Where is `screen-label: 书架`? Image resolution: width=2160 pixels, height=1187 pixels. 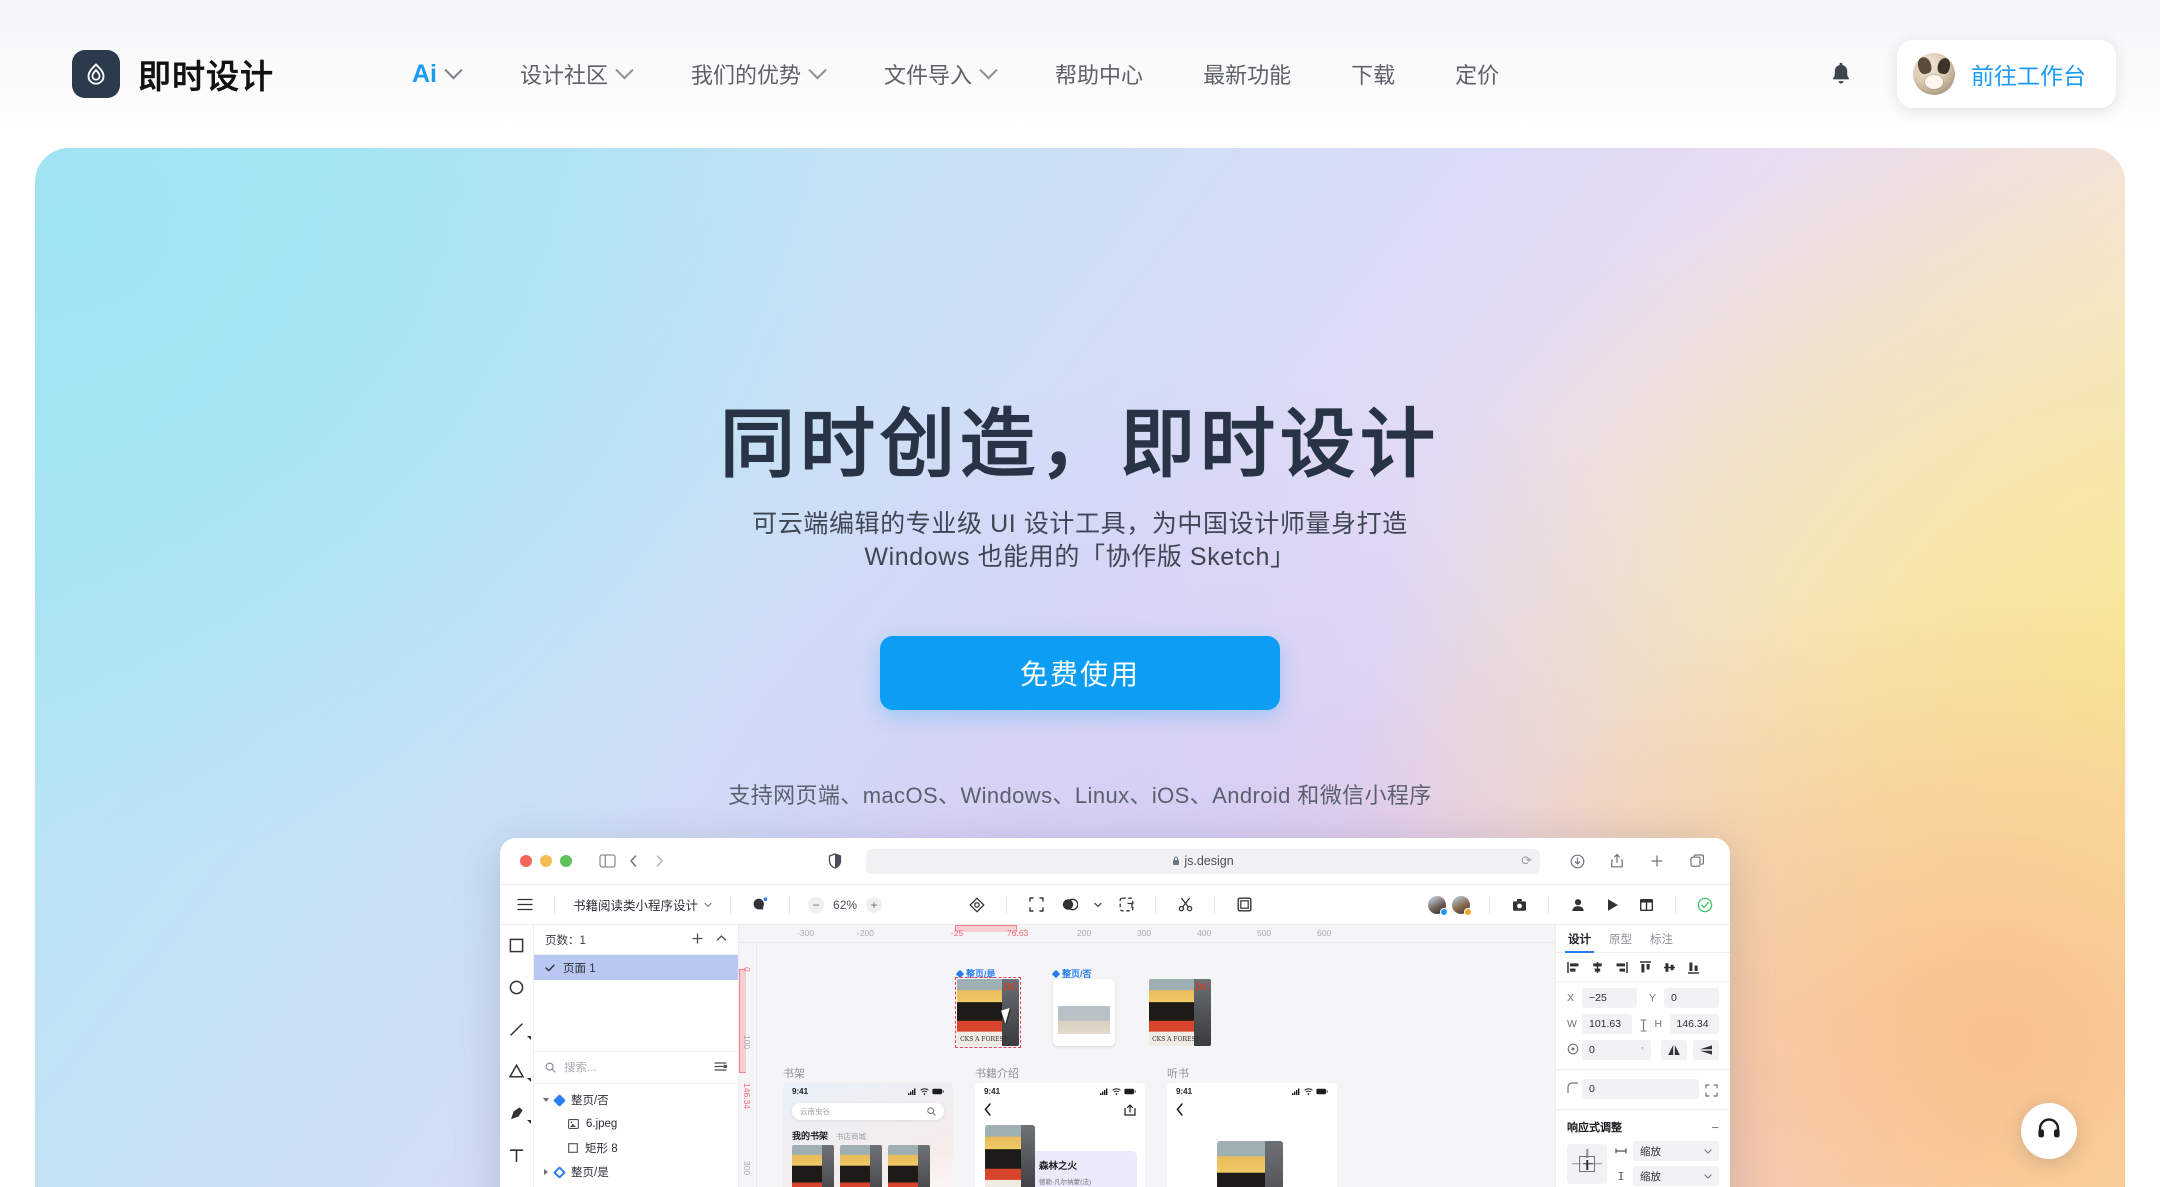
screen-label: 书架 is located at coordinates (794, 1073).